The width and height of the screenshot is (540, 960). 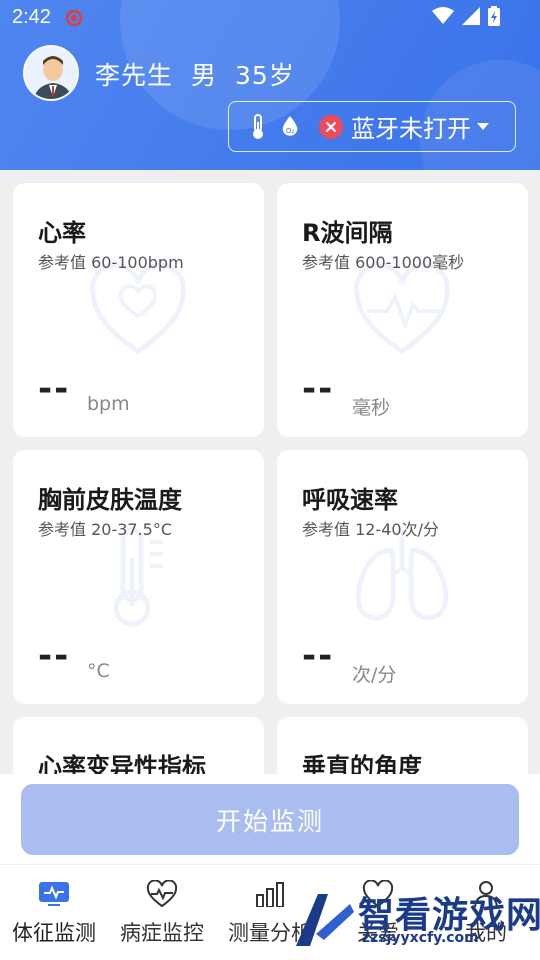 I want to click on user-avatar-icon, so click(x=51, y=73).